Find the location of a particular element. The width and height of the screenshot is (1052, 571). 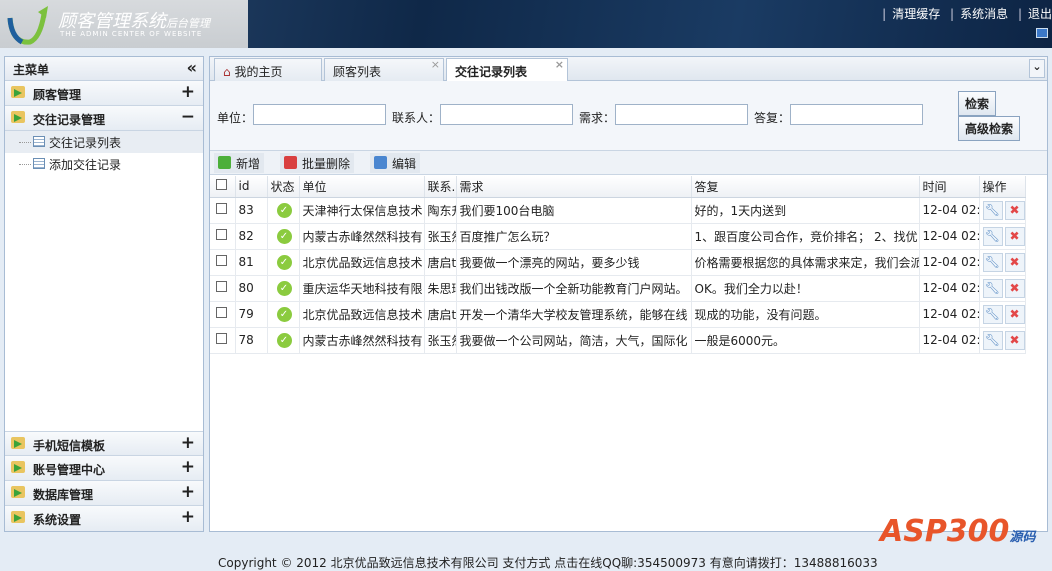

delete-icon is located at coordinates (290, 162).